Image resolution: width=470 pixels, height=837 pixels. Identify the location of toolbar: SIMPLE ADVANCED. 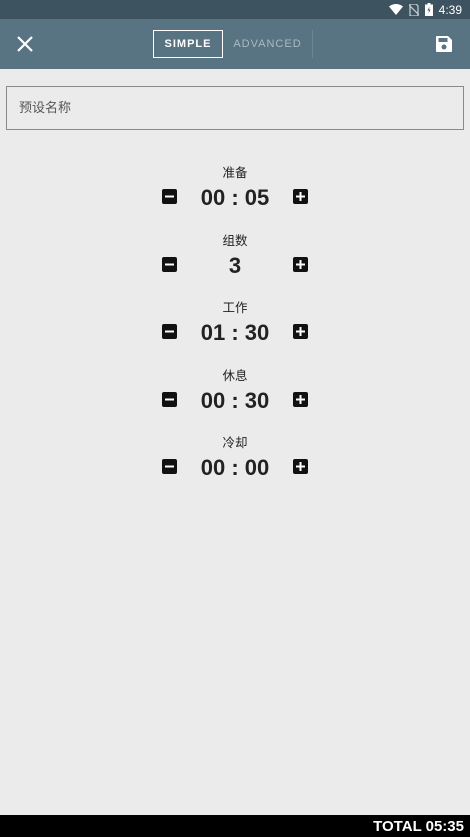
(235, 44).